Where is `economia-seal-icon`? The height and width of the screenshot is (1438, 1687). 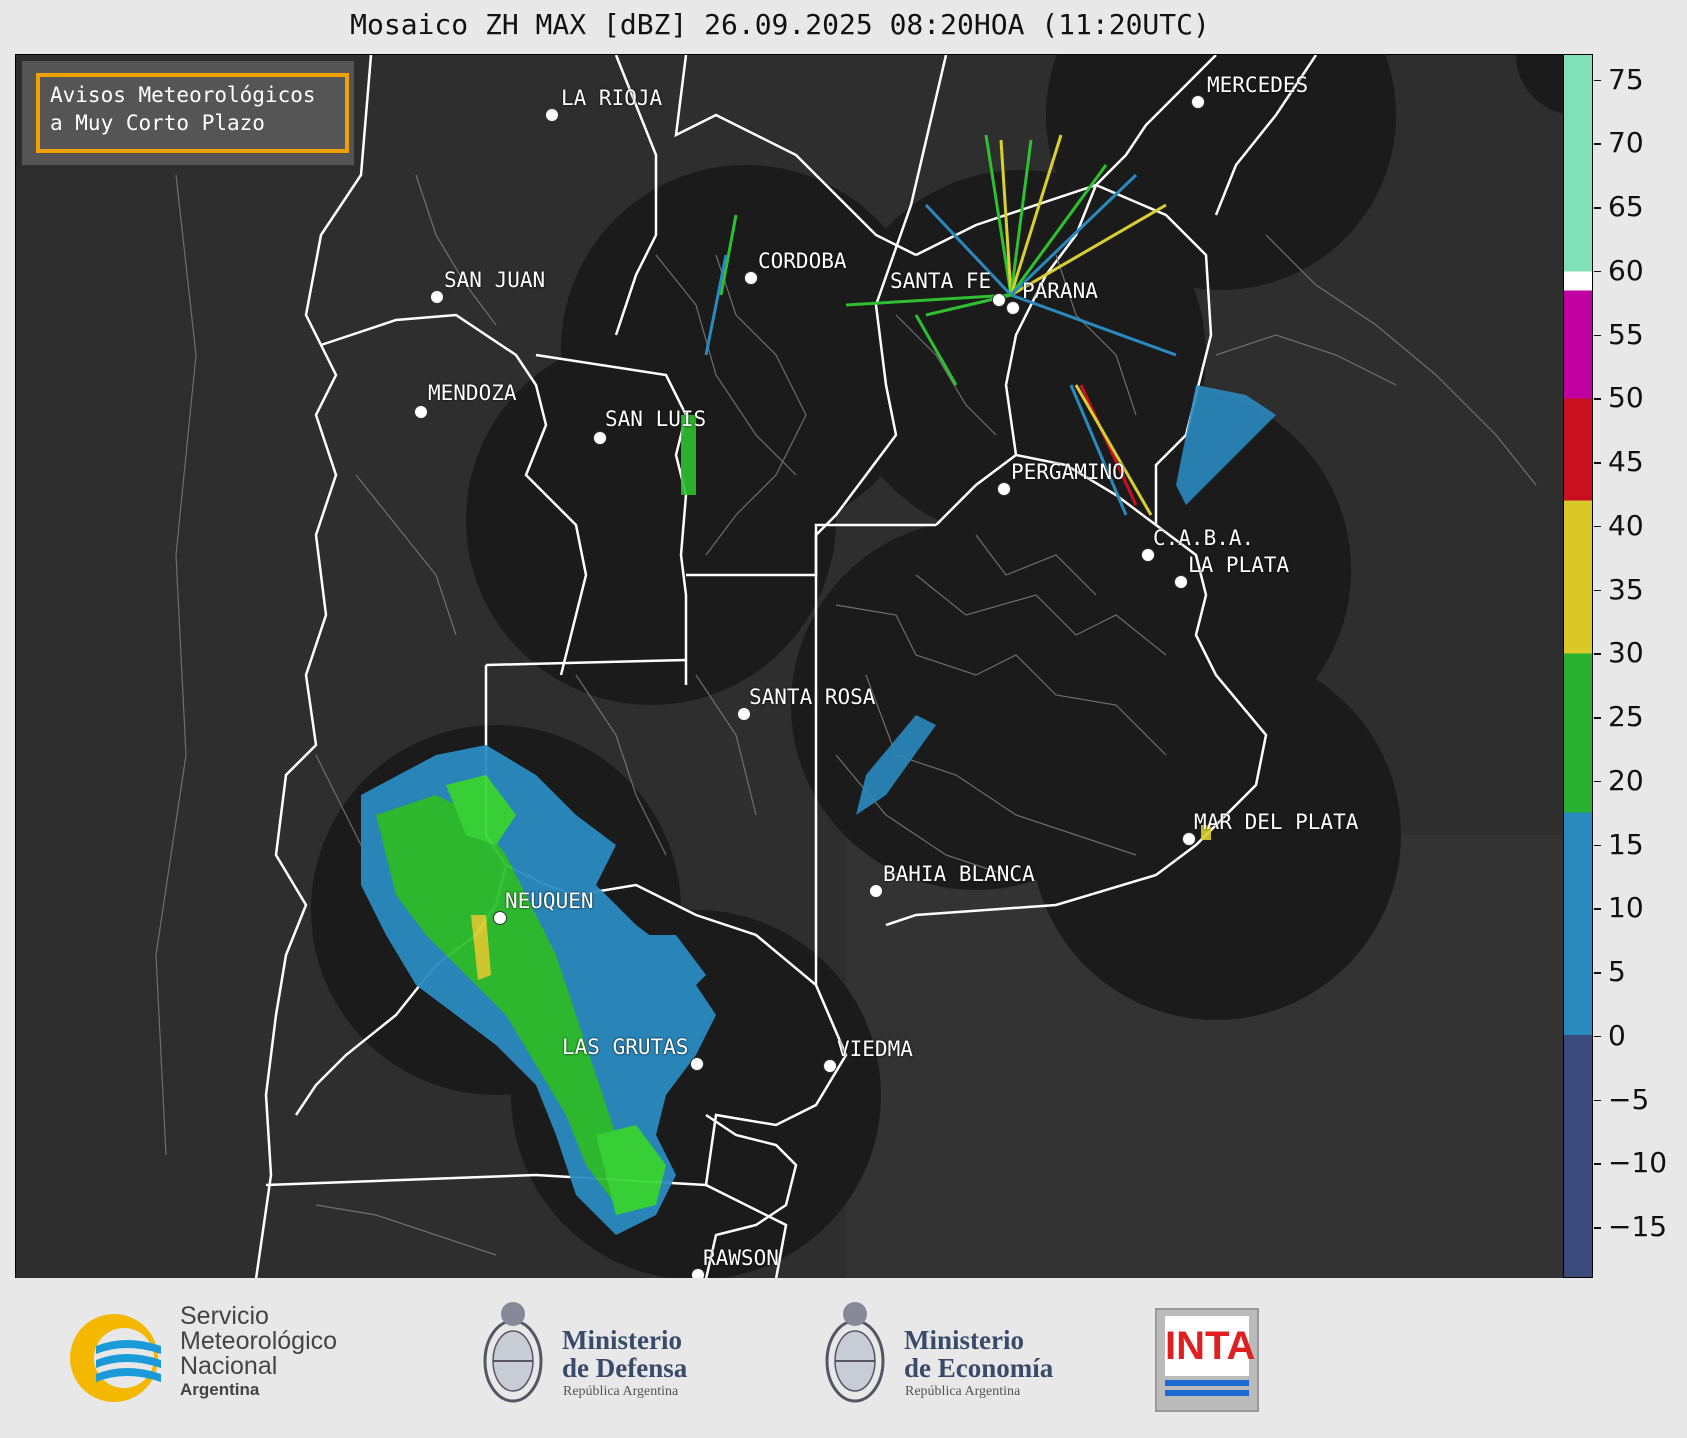
economia-seal-icon is located at coordinates (855, 1352).